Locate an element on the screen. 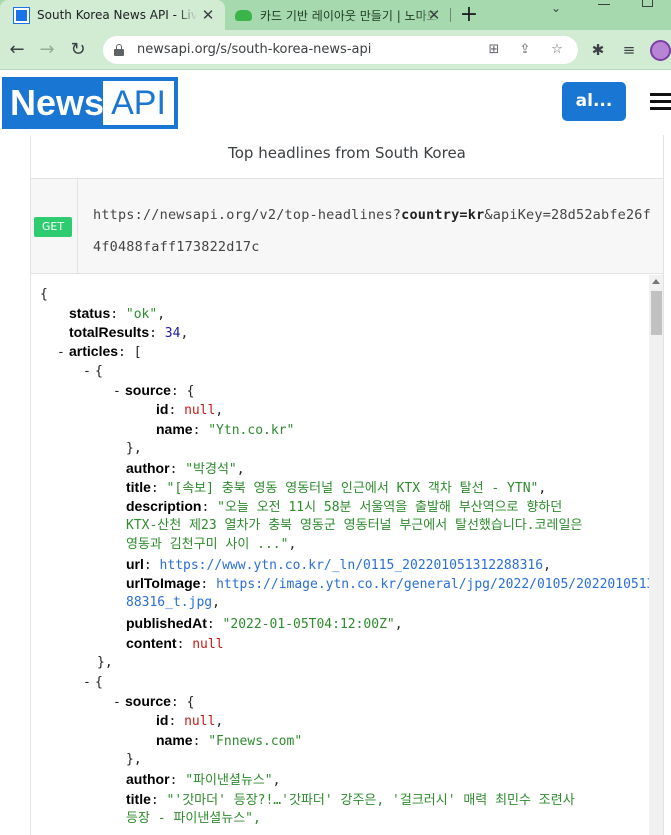 The image size is (671, 835). tab-title: South Korea News API - Live is located at coordinates (117, 15).